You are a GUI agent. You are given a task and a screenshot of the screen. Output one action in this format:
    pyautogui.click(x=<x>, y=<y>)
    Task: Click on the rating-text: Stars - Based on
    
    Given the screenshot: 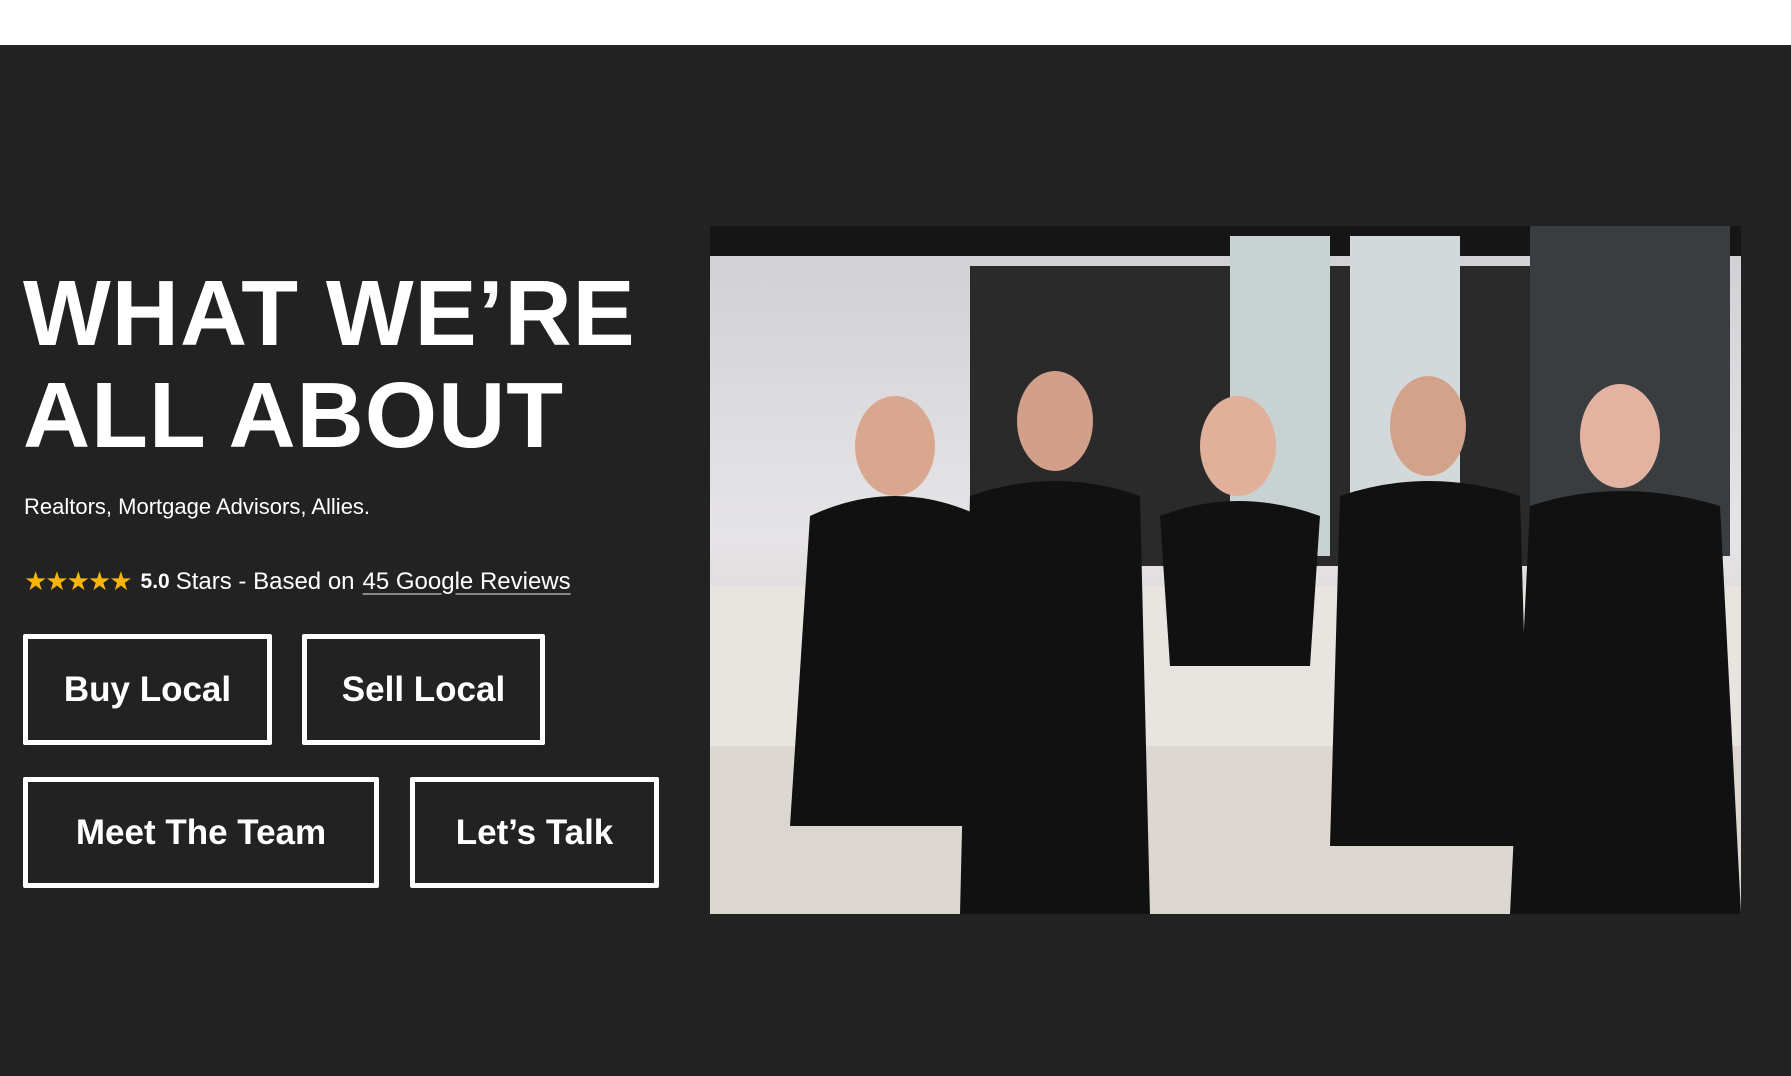 What is the action you would take?
    pyautogui.click(x=265, y=581)
    